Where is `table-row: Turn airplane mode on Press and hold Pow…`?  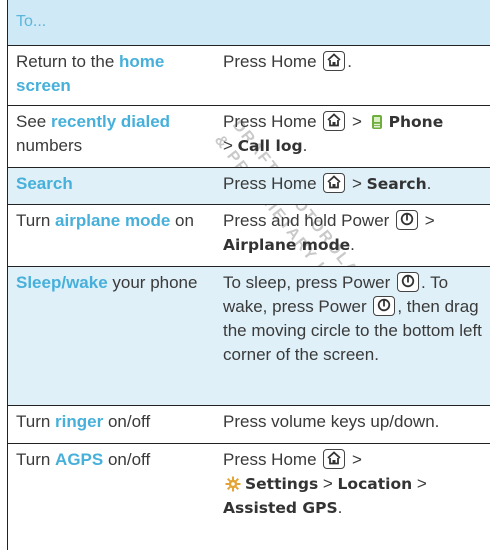
table-row: Turn airplane mode on Press and hold Pow… is located at coordinates (248, 236).